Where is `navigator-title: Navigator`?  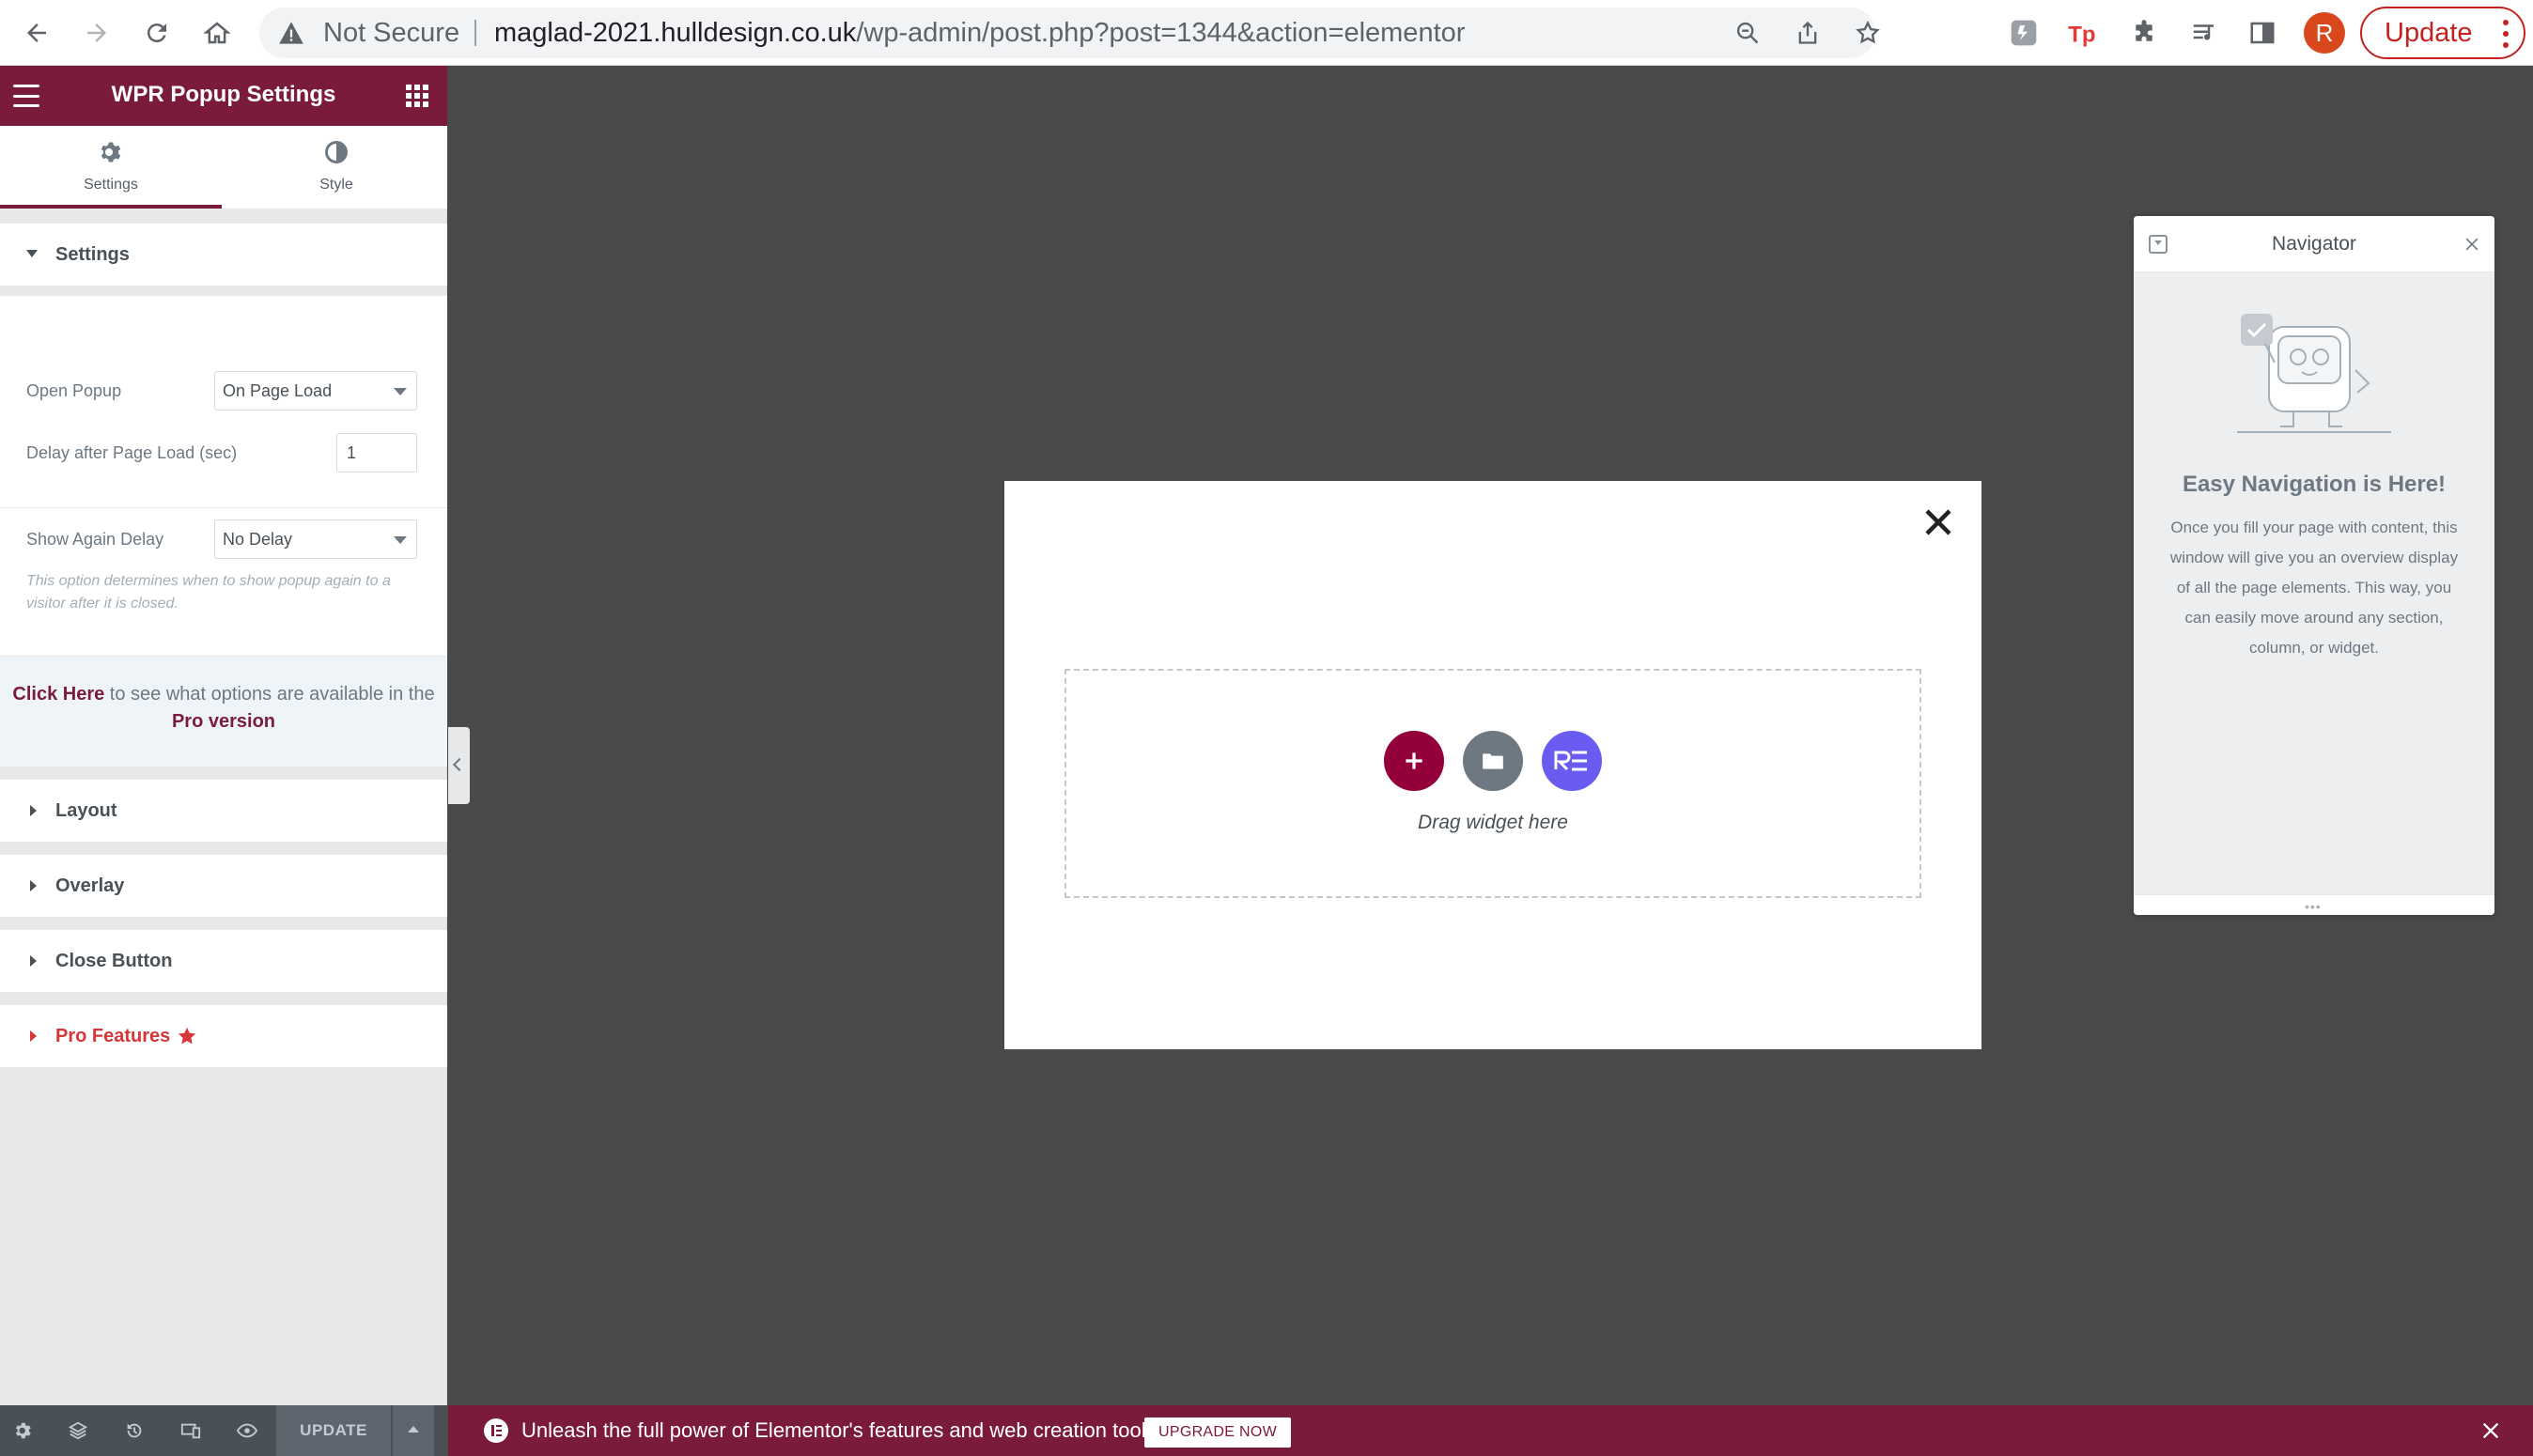
navigator-title: Navigator is located at coordinates (2314, 244).